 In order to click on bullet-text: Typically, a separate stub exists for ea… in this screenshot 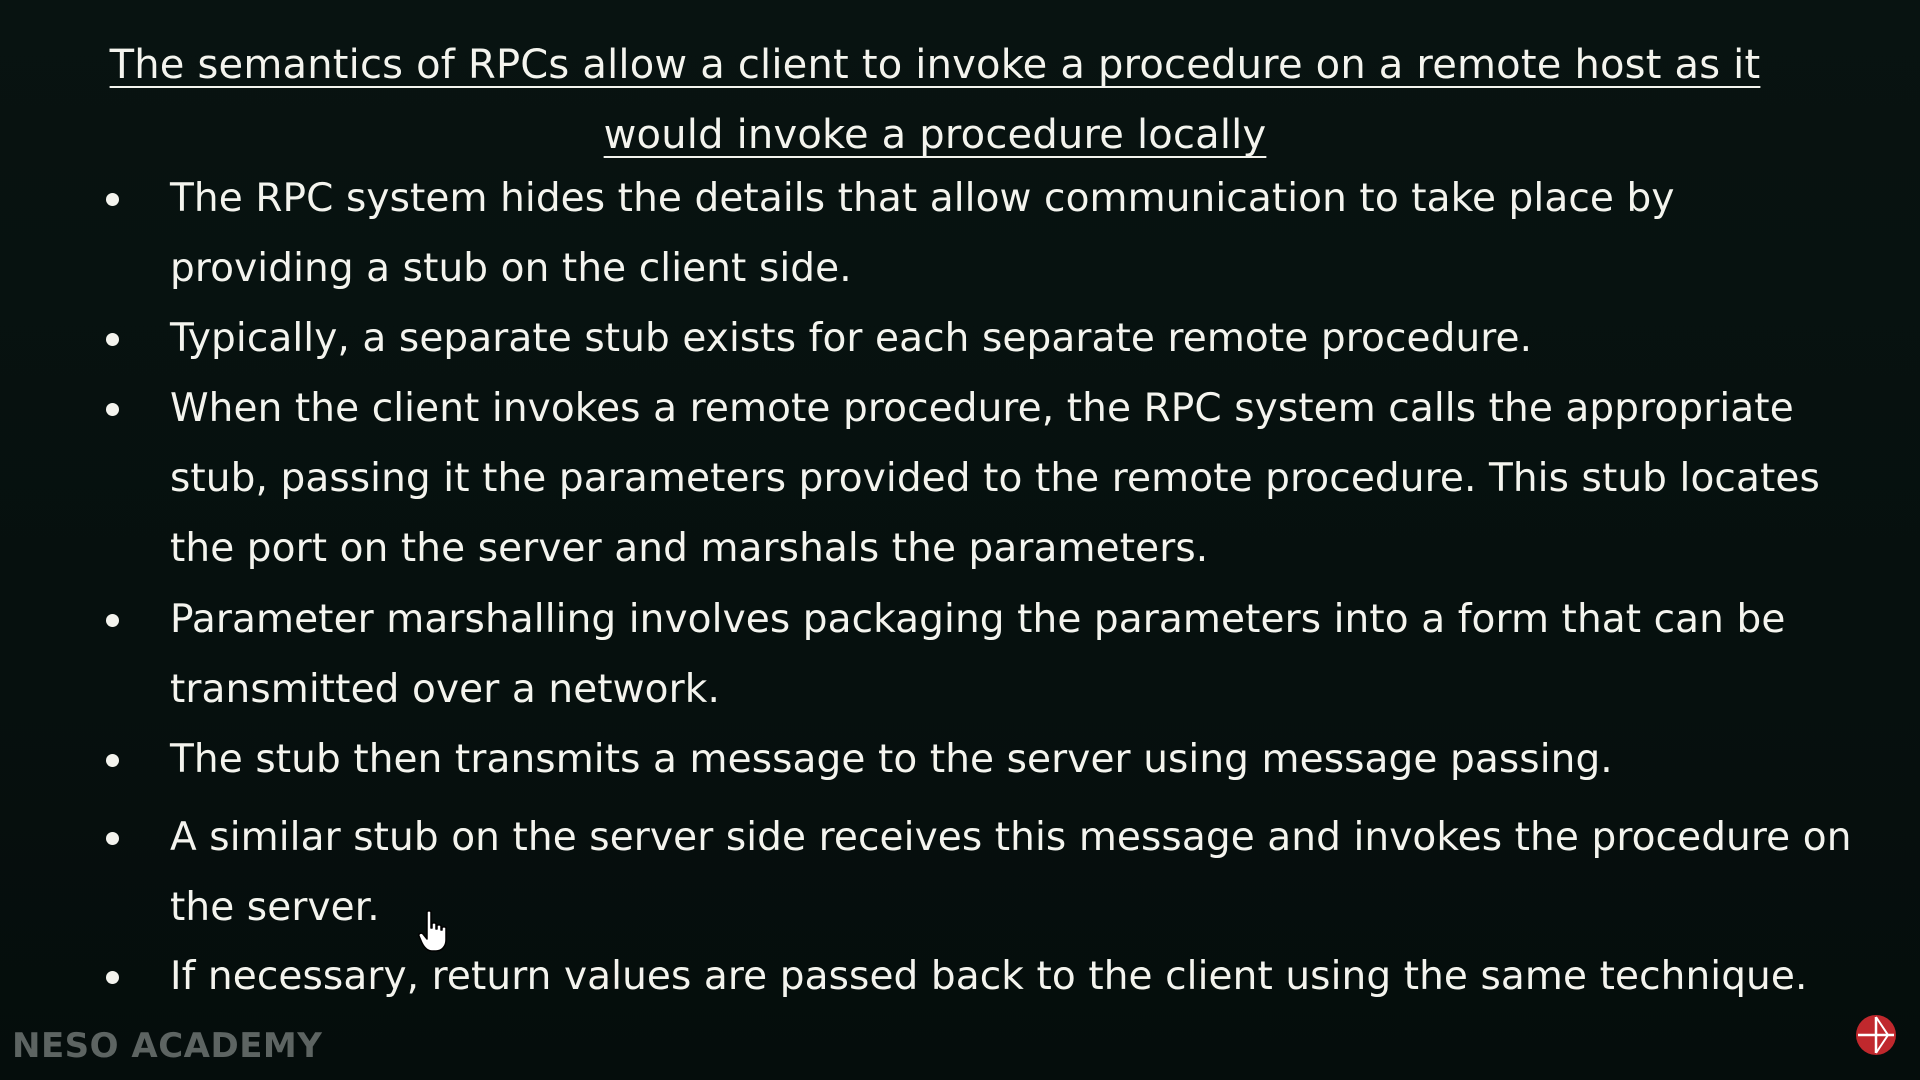, I will do `click(851, 338)`.